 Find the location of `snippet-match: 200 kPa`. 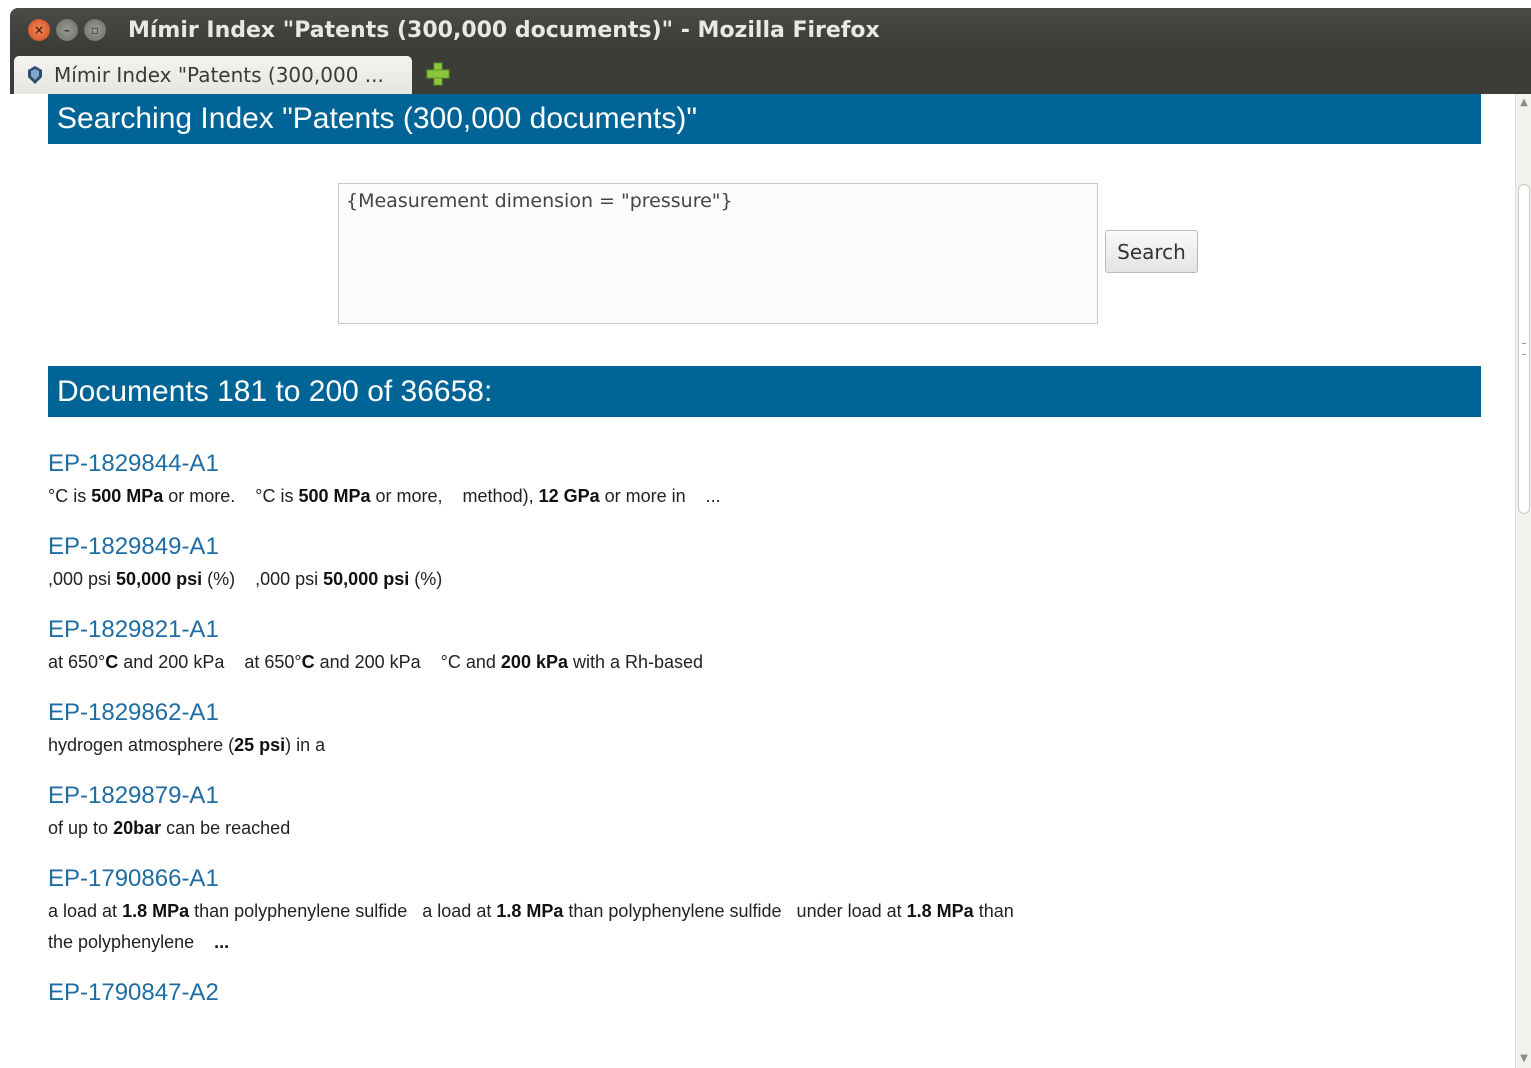

snippet-match: 200 kPa is located at coordinates (534, 662).